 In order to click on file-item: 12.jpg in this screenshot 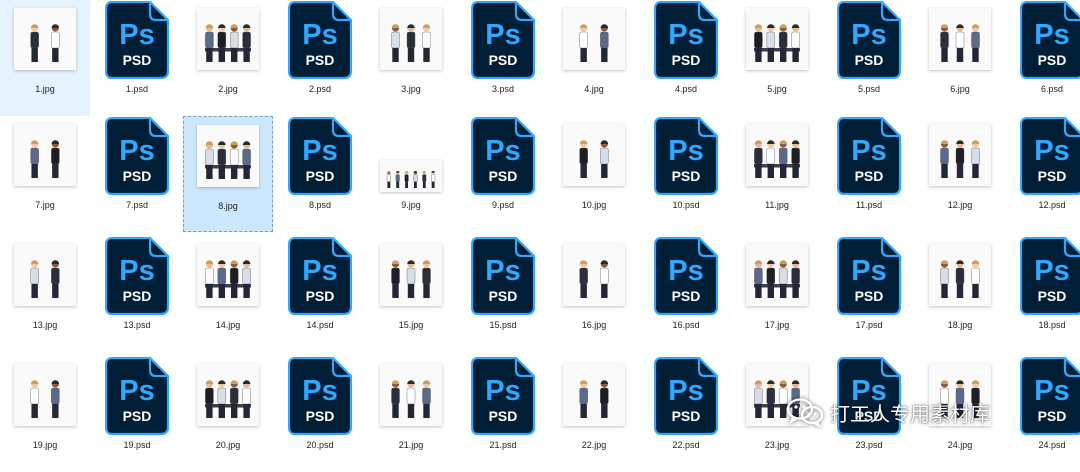, I will do `click(960, 174)`.